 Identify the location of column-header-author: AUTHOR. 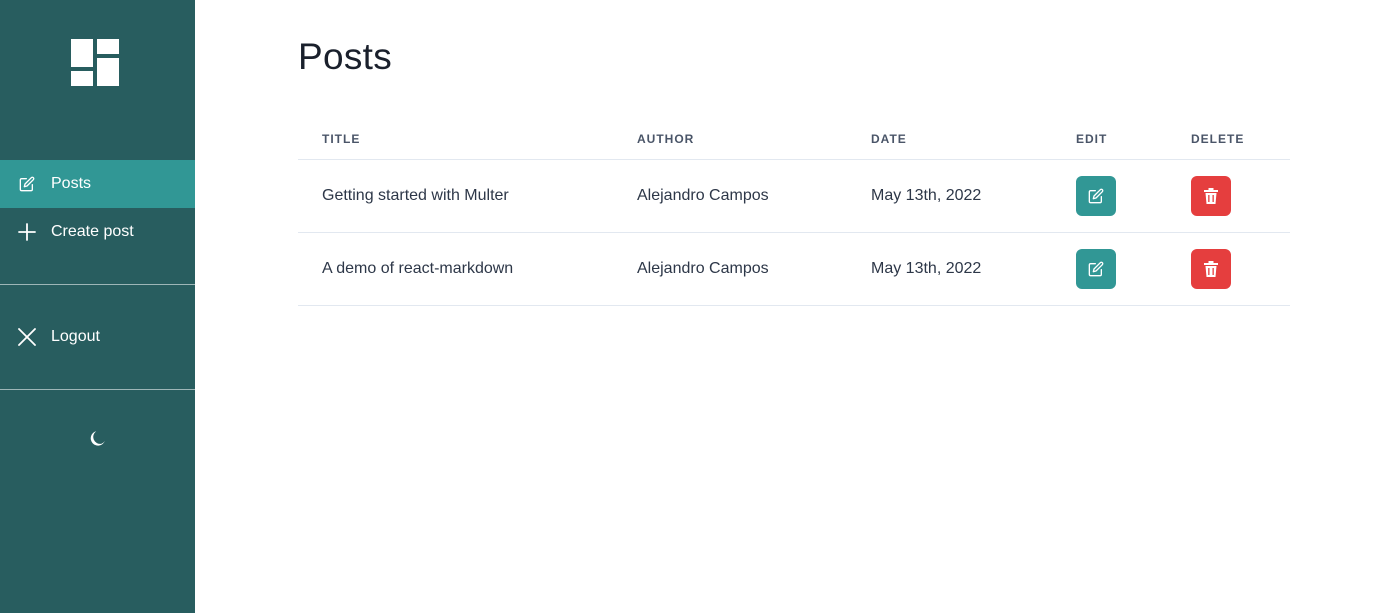
(730, 139).